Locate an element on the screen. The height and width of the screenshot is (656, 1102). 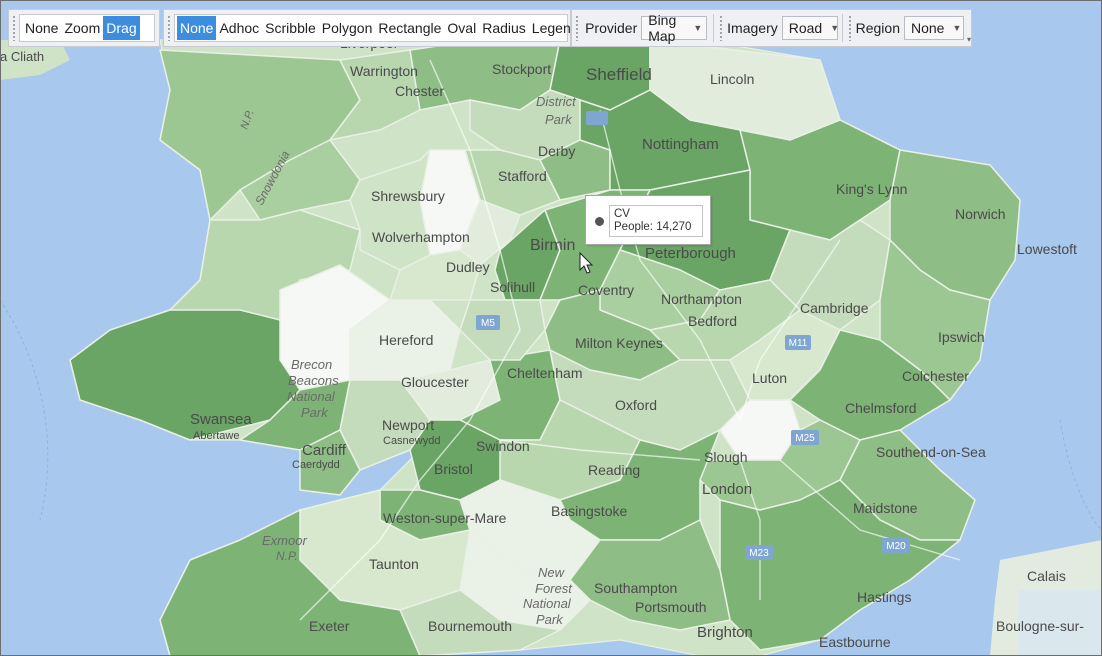
m20-shield-label: M20 is located at coordinates (896, 546).